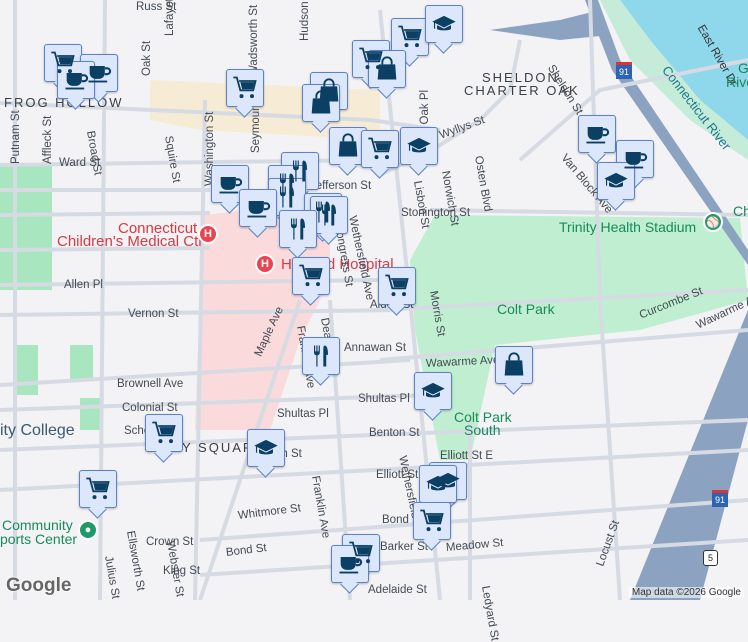 The width and height of the screenshot is (748, 642). What do you see at coordinates (153, 314) in the screenshot?
I see `street-vernon: Vernon St` at bounding box center [153, 314].